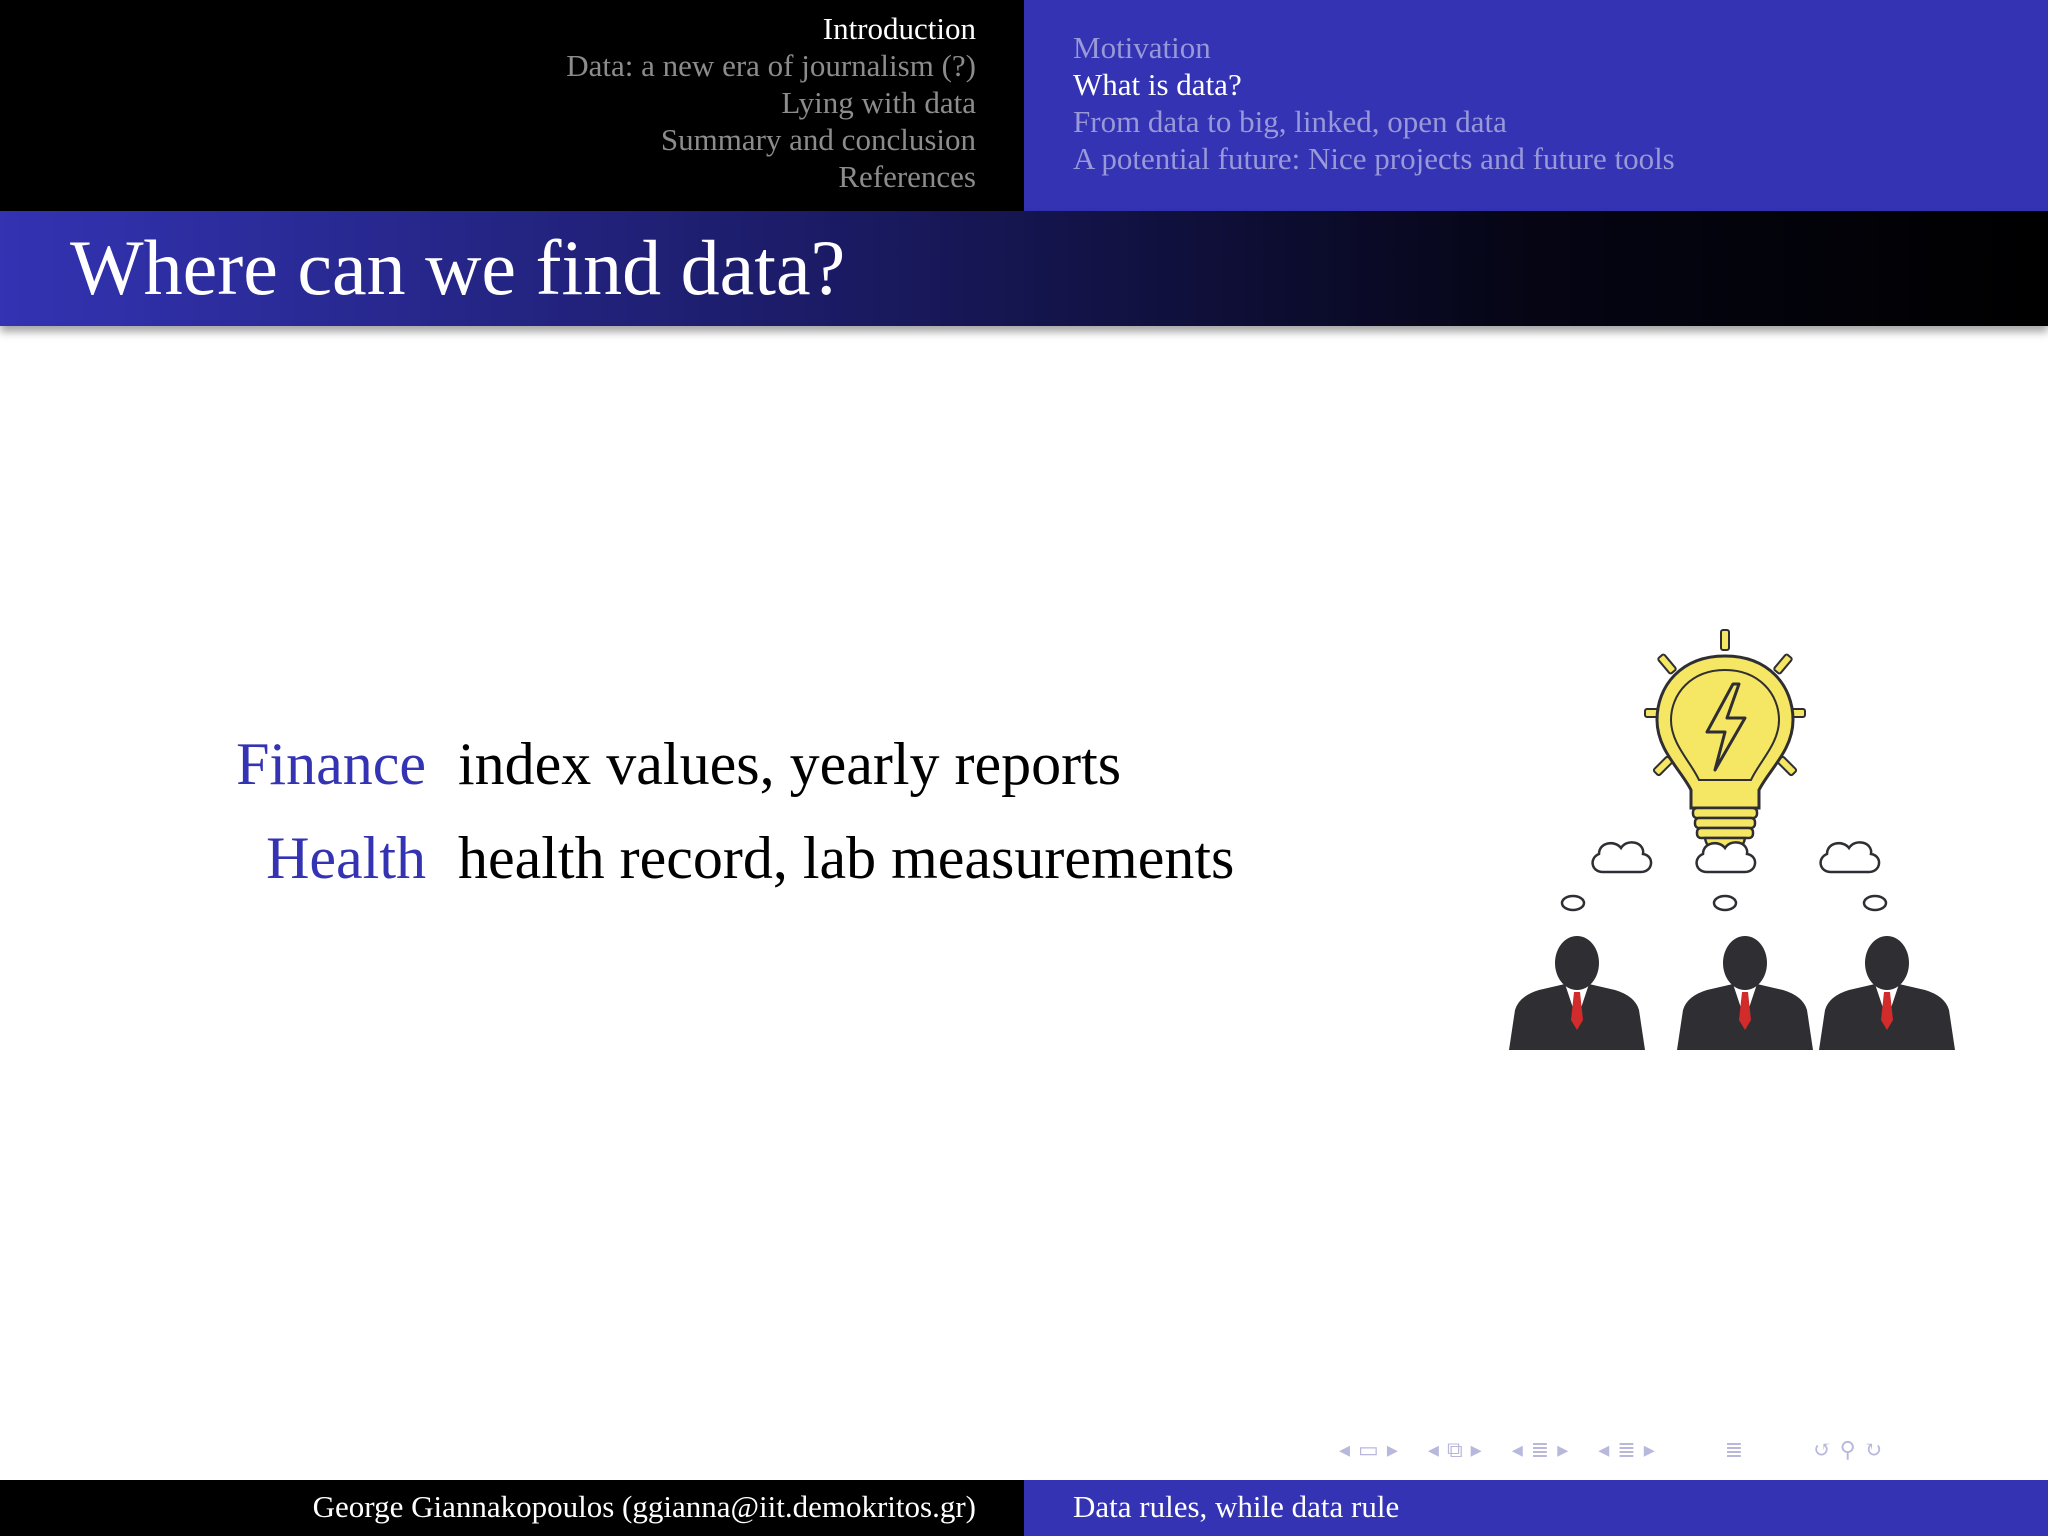 Image resolution: width=2048 pixels, height=1536 pixels. Describe the element at coordinates (771, 139) in the screenshot. I see `section-link-summary: Summary and conclusion` at that location.